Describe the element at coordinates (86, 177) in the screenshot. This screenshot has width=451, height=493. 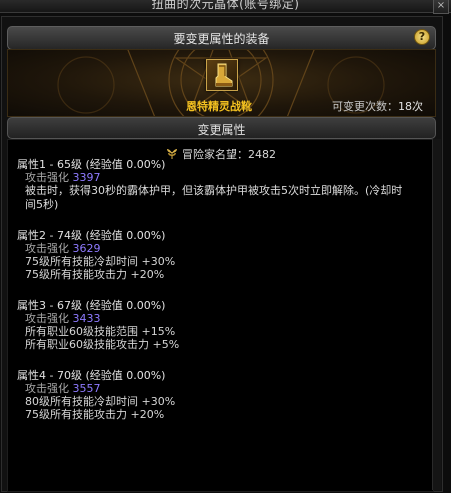
I see `attack-value: 3397` at that location.